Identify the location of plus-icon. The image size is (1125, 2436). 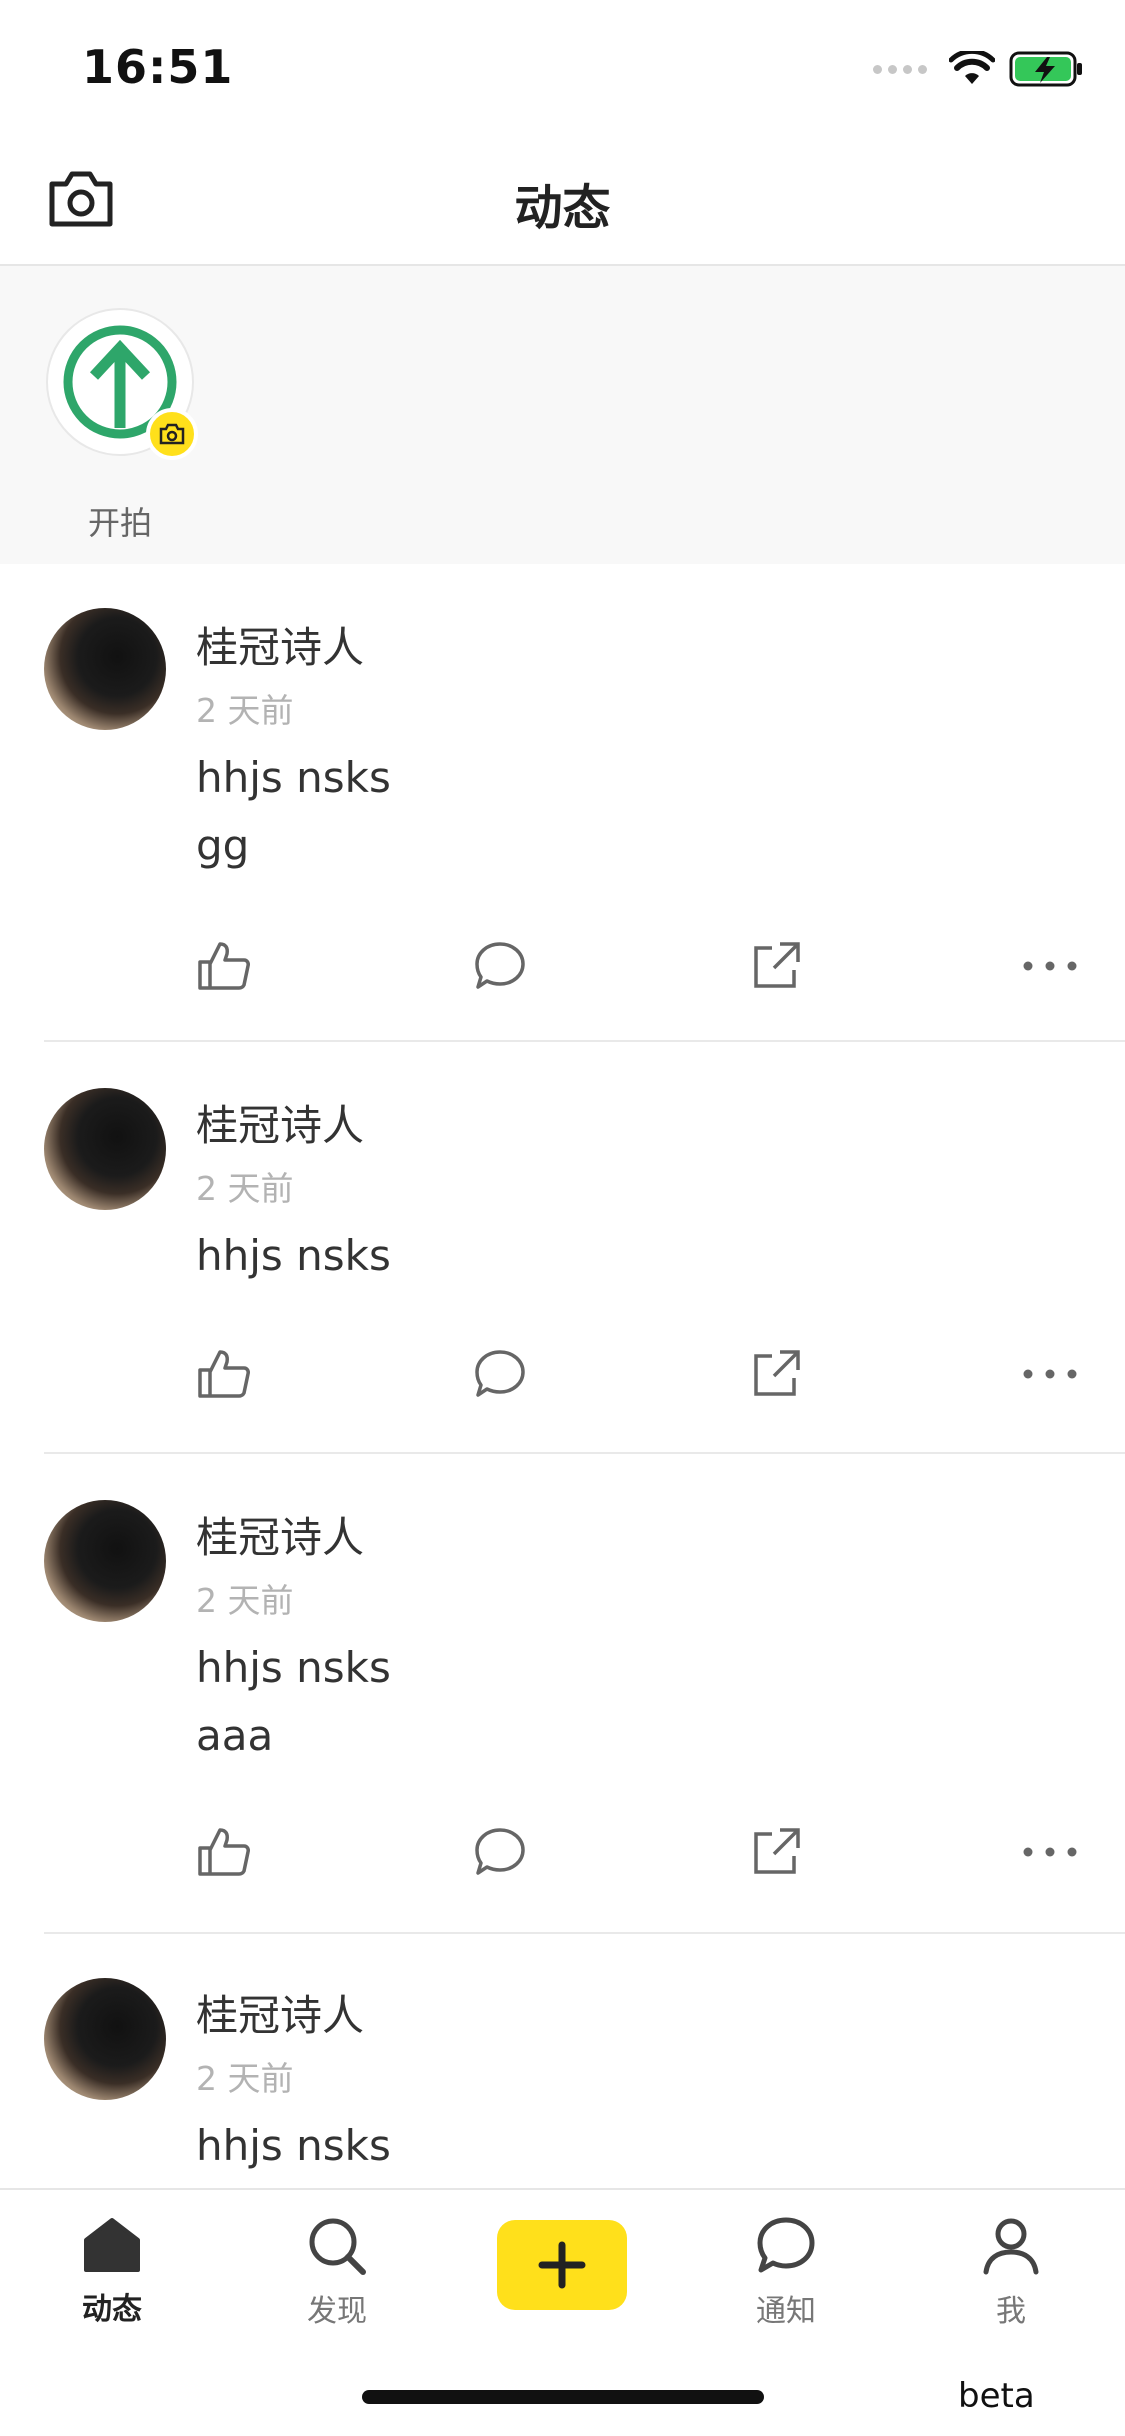
(562, 2265).